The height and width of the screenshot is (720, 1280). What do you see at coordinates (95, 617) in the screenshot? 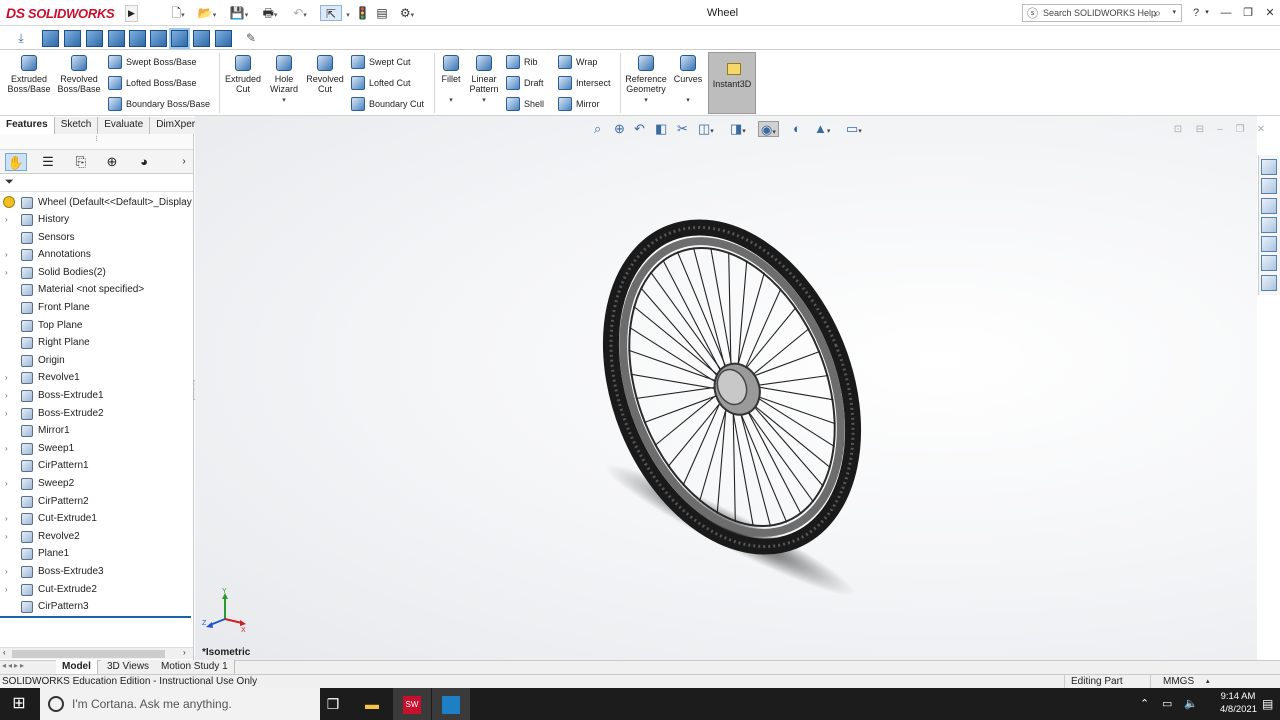
I see `rollback-bar` at bounding box center [95, 617].